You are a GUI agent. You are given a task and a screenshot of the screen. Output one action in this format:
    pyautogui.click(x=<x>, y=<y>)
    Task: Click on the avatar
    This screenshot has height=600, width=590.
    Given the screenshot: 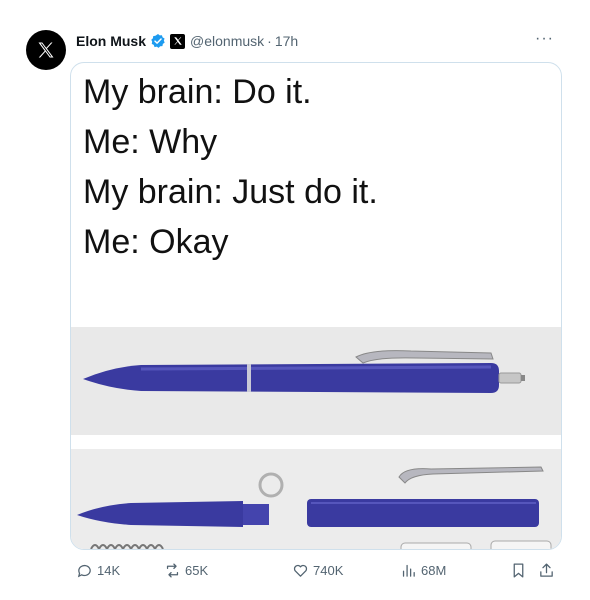 What is the action you would take?
    pyautogui.click(x=46, y=50)
    